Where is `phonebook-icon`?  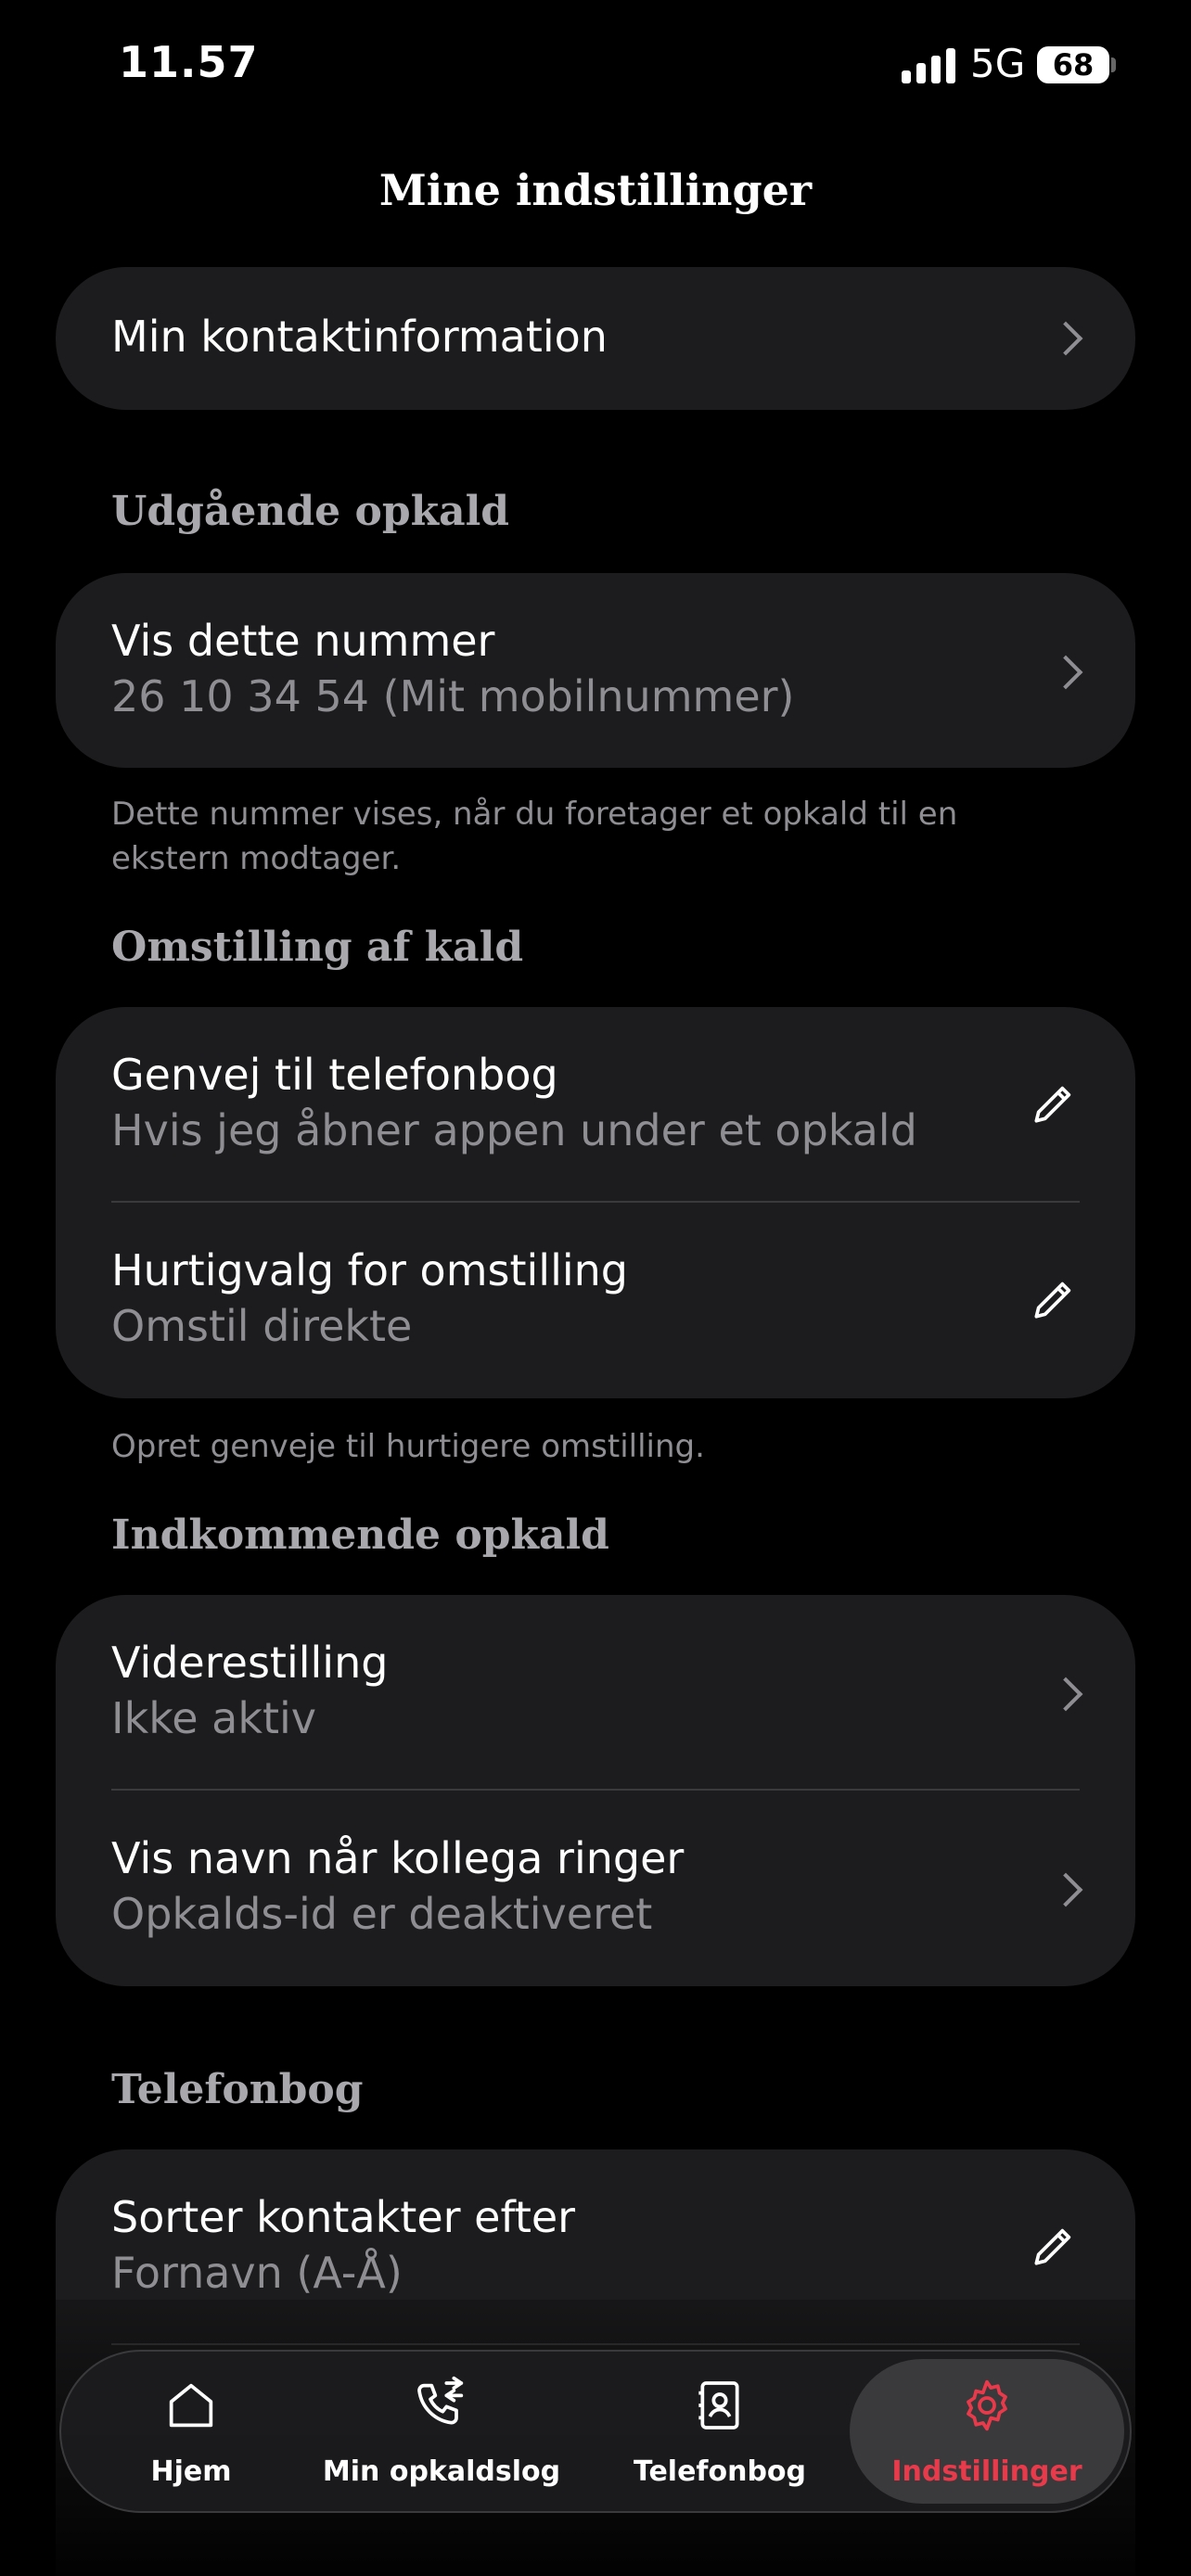 phonebook-icon is located at coordinates (718, 2405).